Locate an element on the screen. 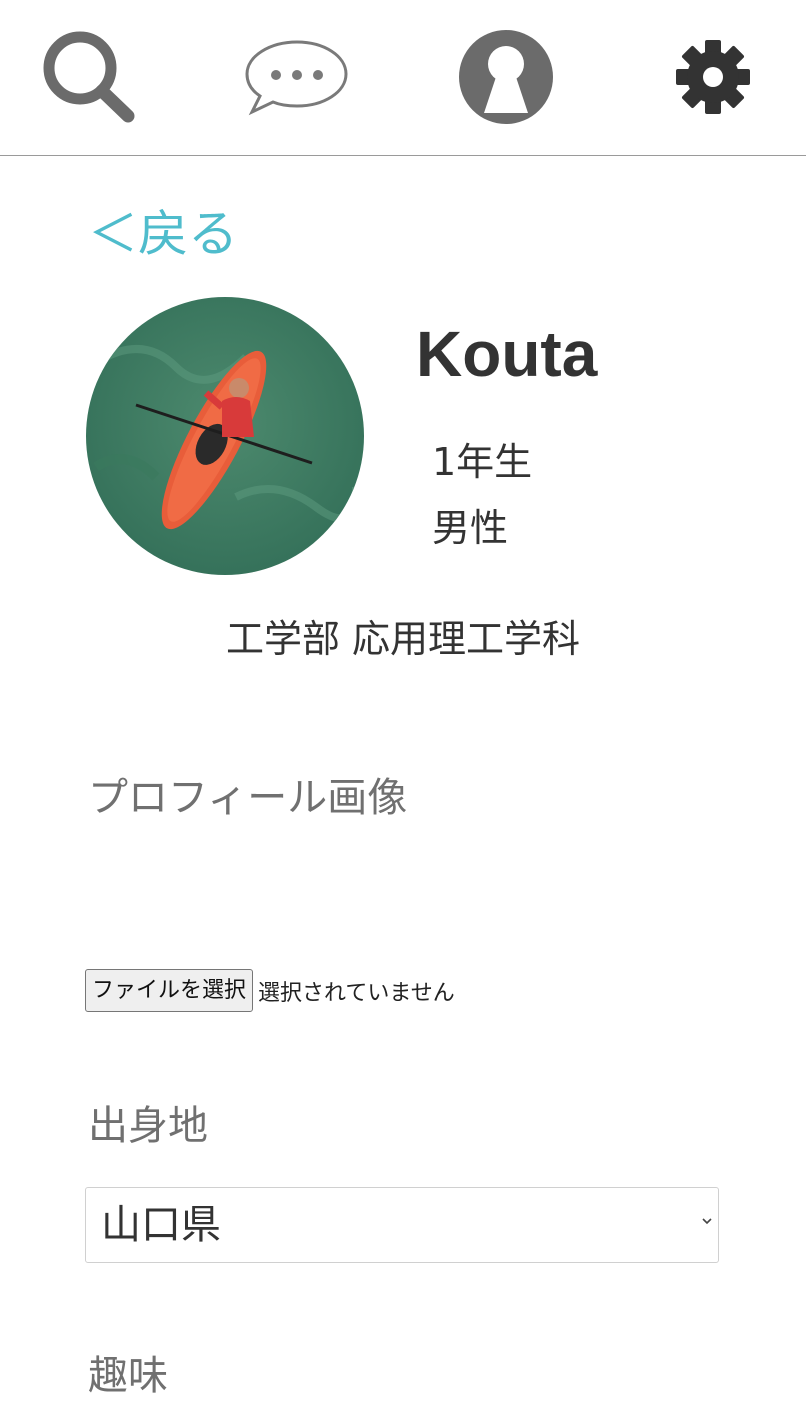  hometown-select: 山口県 is located at coordinates (402, 1225).